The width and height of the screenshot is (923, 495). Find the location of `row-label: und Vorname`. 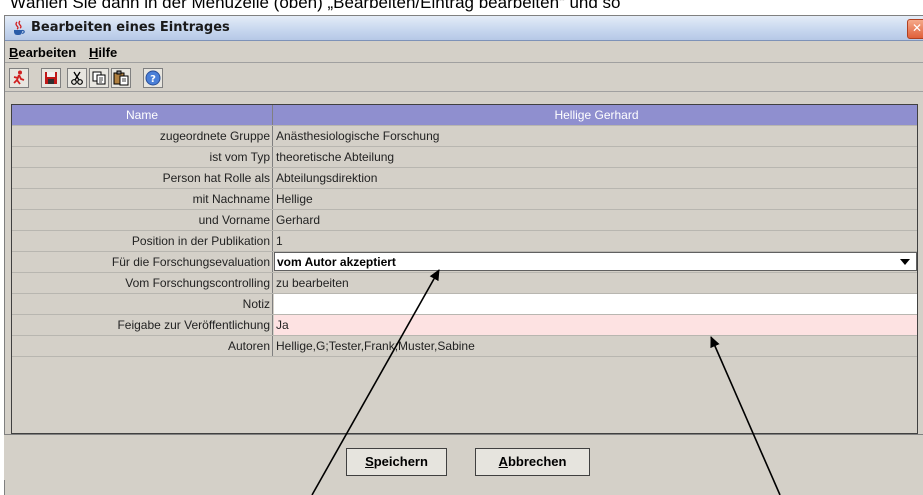

row-label: und Vorname is located at coordinates (142, 220).